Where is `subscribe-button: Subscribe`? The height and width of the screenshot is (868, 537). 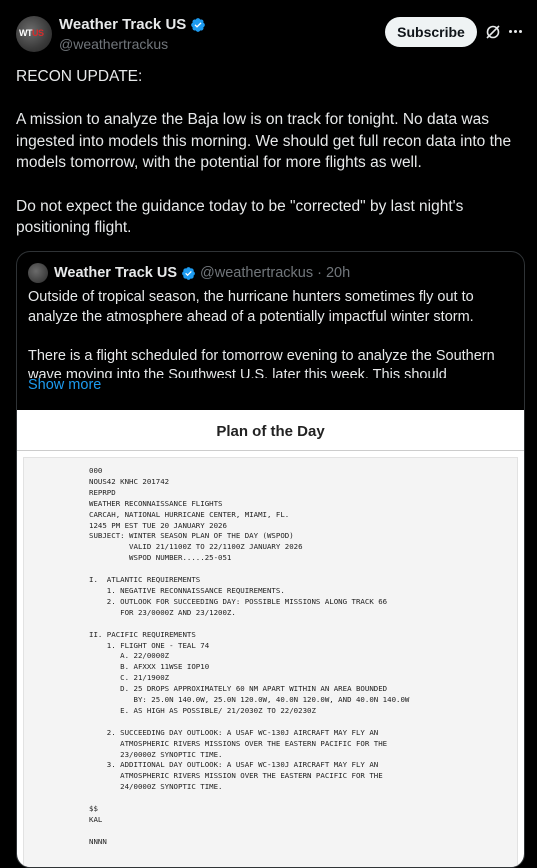
subscribe-button: Subscribe is located at coordinates (431, 32).